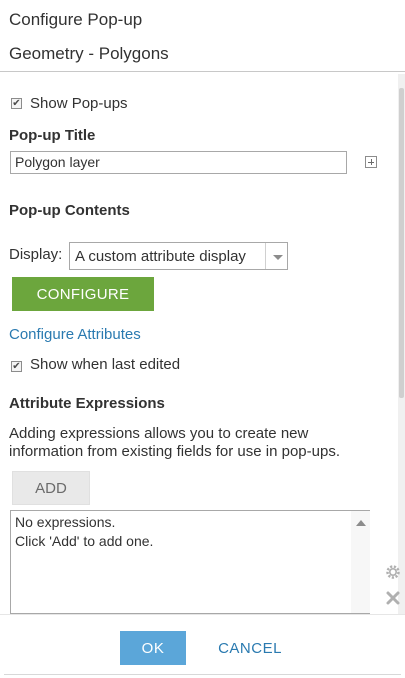 This screenshot has width=405, height=678. What do you see at coordinates (69, 210) in the screenshot?
I see `popup-contents-heading: Pop-up Contents` at bounding box center [69, 210].